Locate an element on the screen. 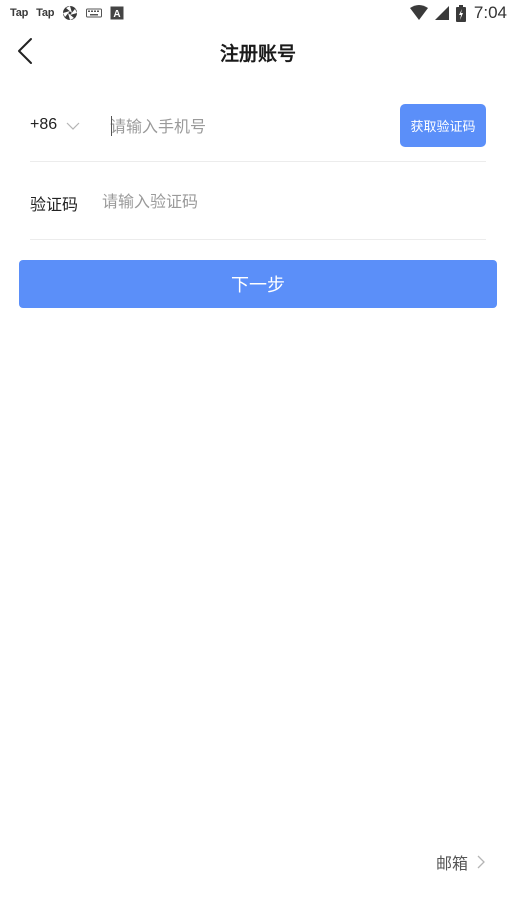 This screenshot has height=918, width=516. phone-row: +86 获取验证码 is located at coordinates (258, 131).